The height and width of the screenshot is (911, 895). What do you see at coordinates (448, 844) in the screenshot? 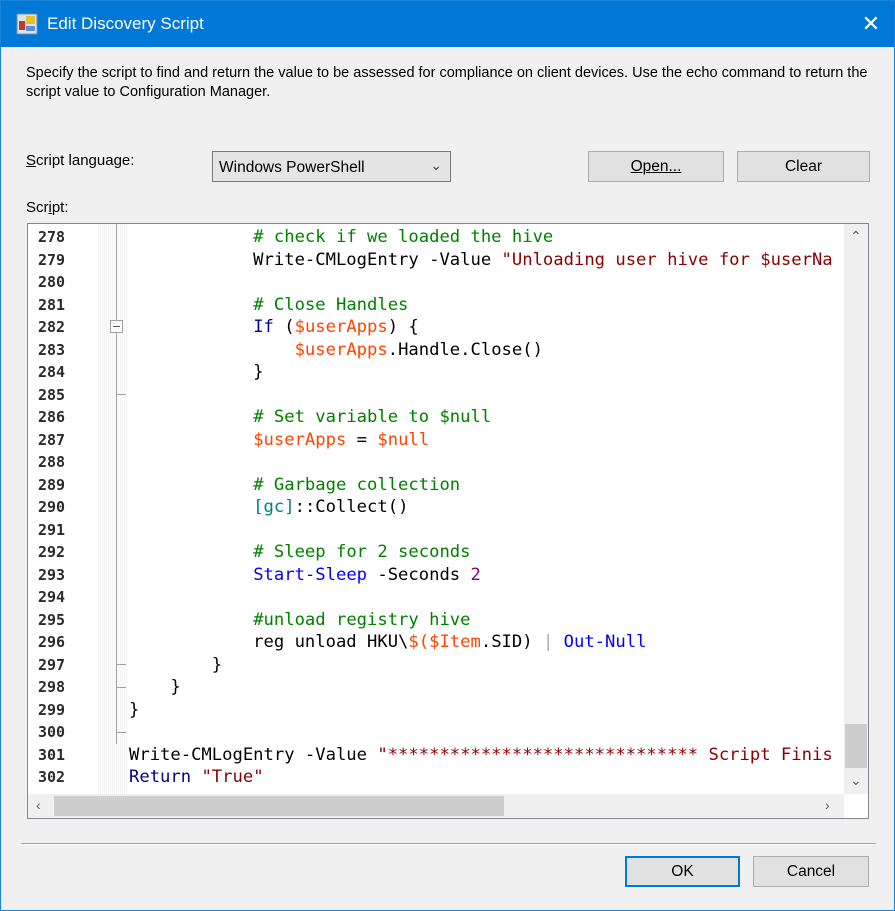
I see `separator` at bounding box center [448, 844].